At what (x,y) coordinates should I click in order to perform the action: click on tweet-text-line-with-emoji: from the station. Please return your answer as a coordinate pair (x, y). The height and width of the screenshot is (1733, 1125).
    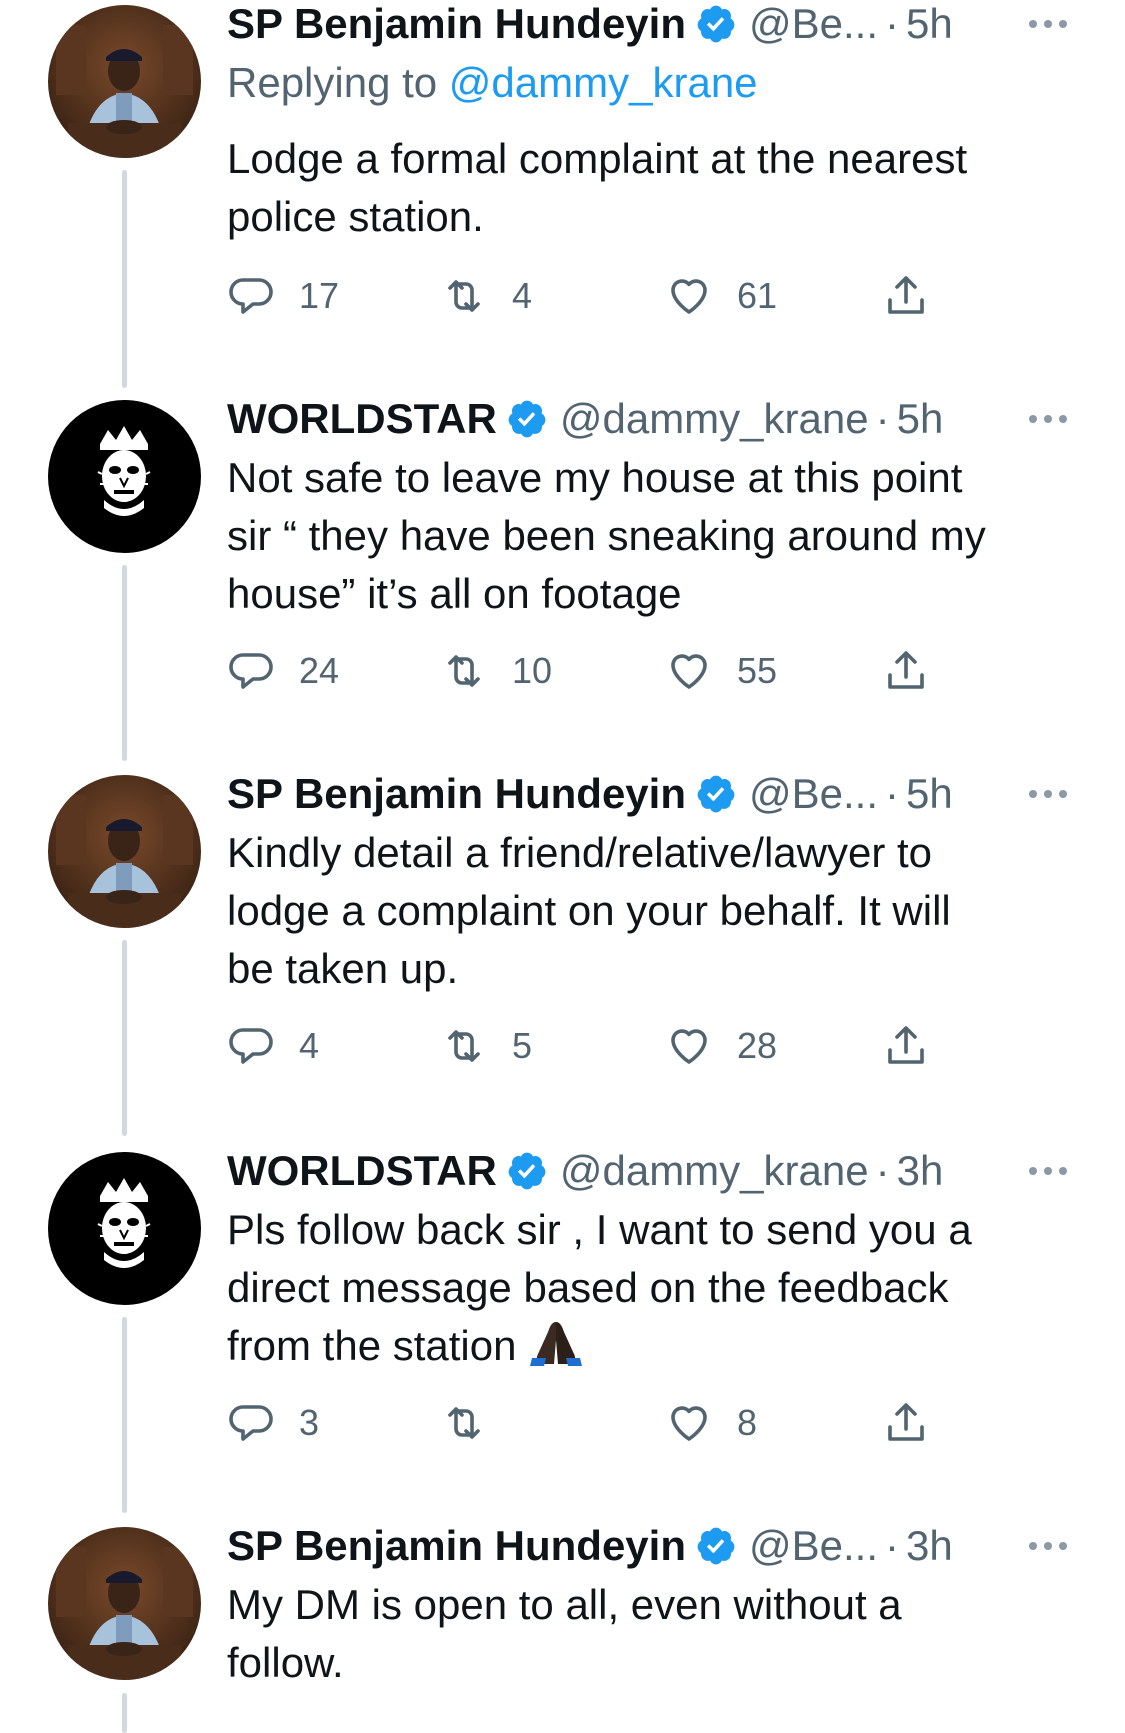
    Looking at the image, I should click on (657, 1349).